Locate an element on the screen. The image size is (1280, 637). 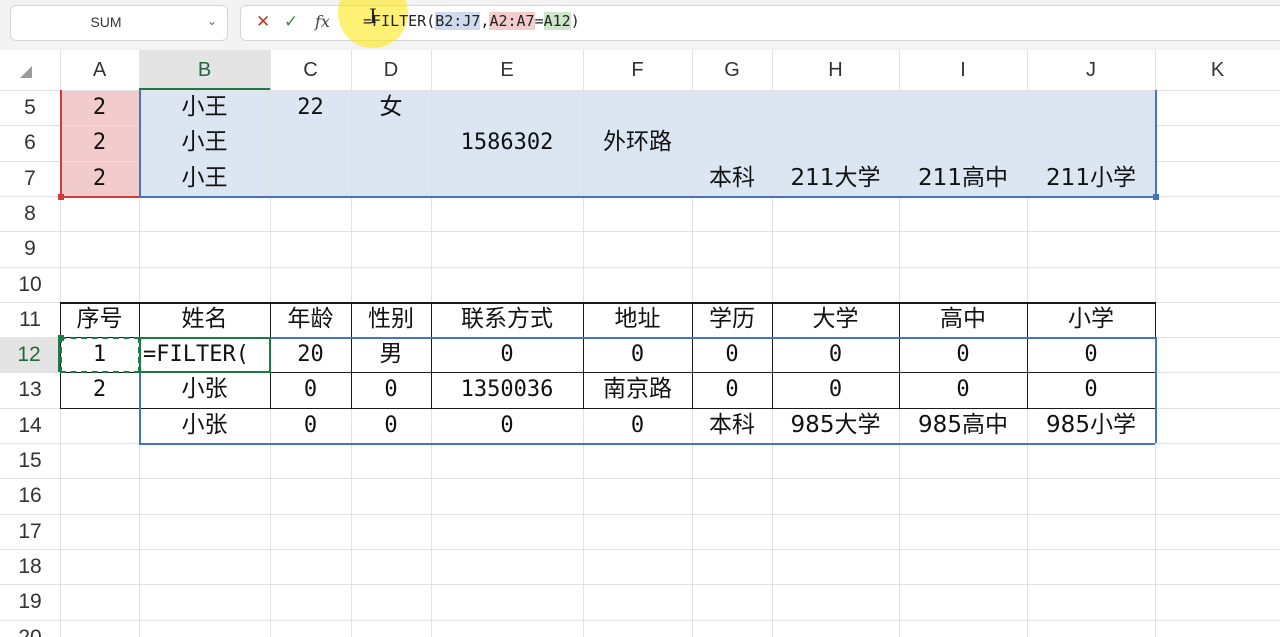
cell-d13: 0 is located at coordinates (391, 389).